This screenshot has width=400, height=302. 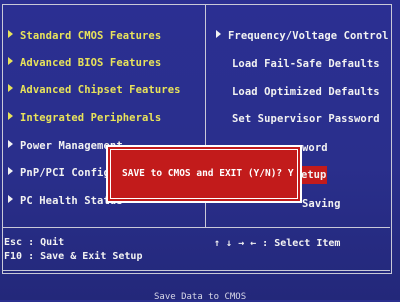 I want to click on status-divider, so click(x=196, y=270).